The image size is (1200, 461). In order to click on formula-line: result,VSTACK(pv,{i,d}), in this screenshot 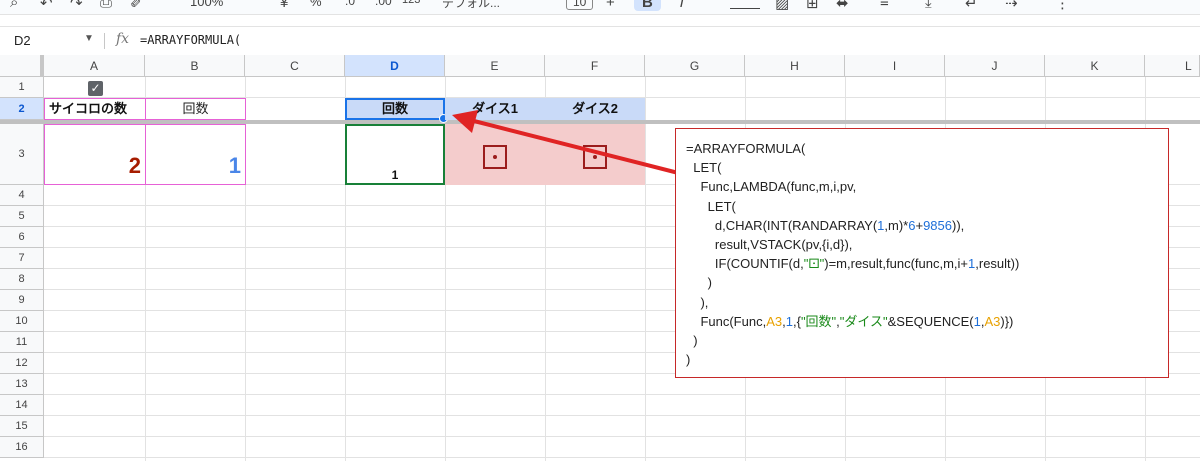, I will do `click(769, 245)`.